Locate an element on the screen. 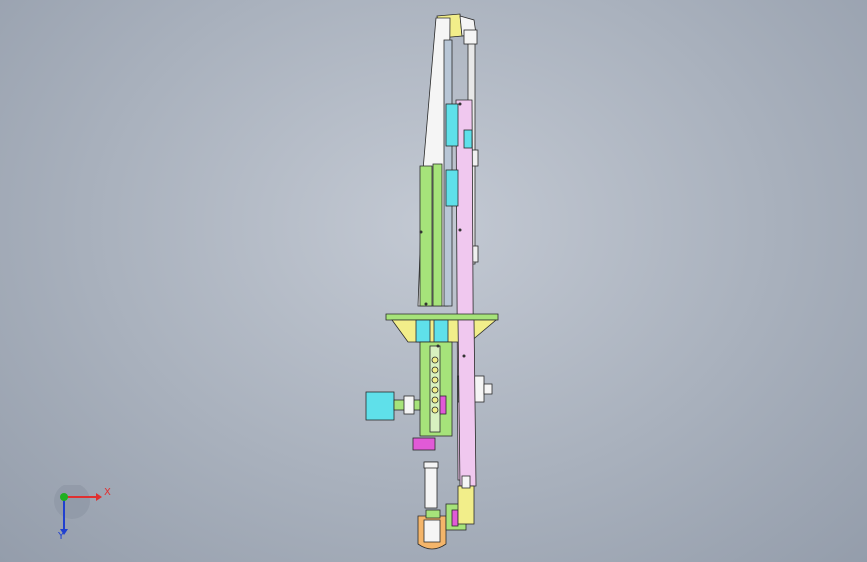  gripper-tube-top is located at coordinates (431, 465).